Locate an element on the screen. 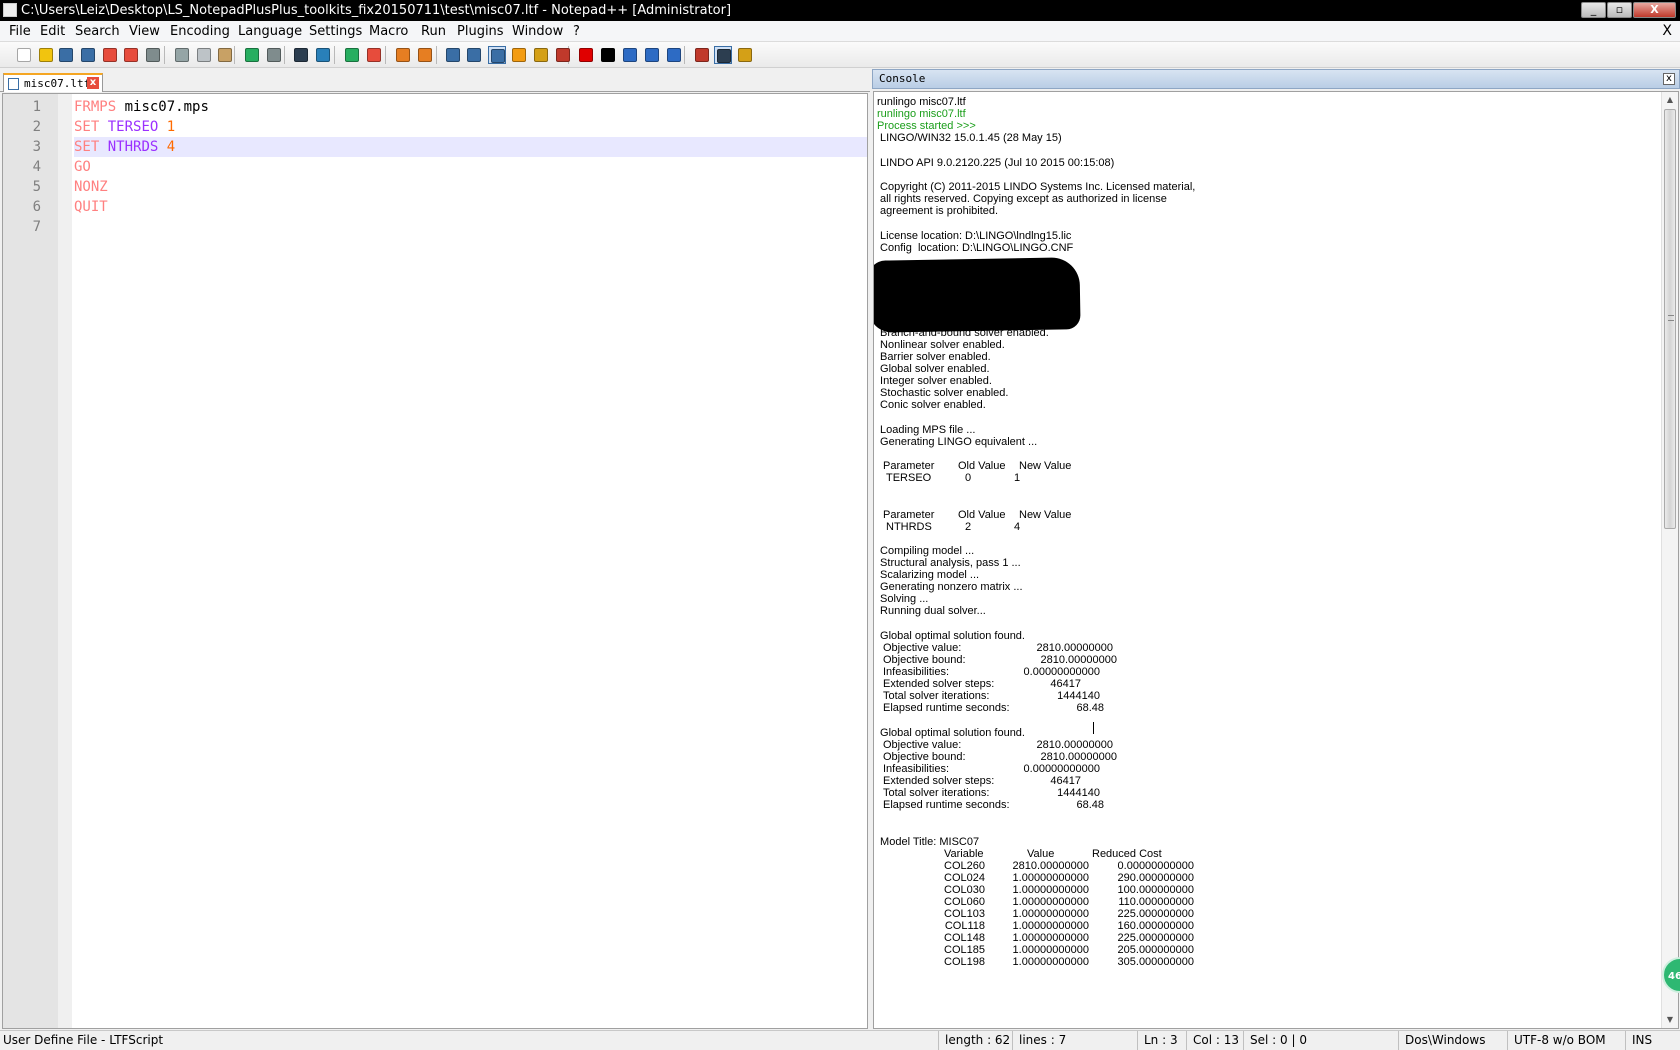  scroll-thumb is located at coordinates (1670, 319).